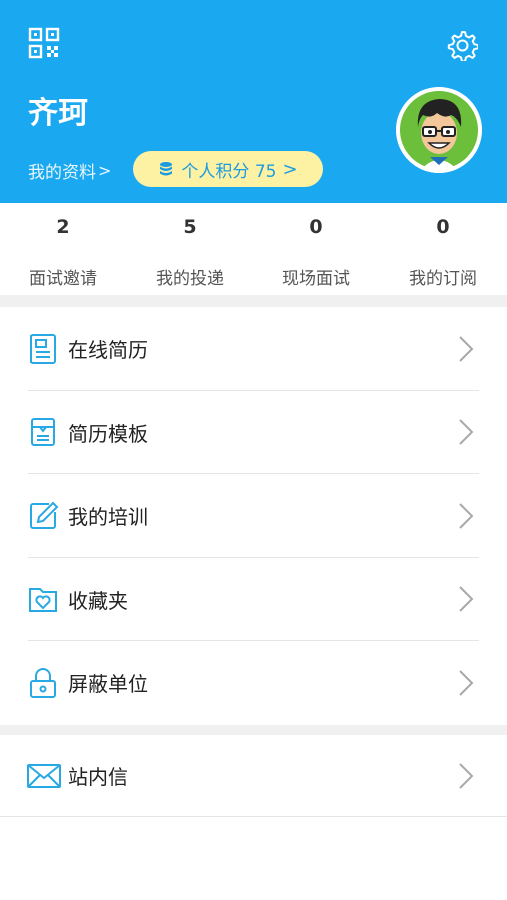 The image size is (507, 900). I want to click on menu-item-online-resume: 在线简历, so click(253, 349).